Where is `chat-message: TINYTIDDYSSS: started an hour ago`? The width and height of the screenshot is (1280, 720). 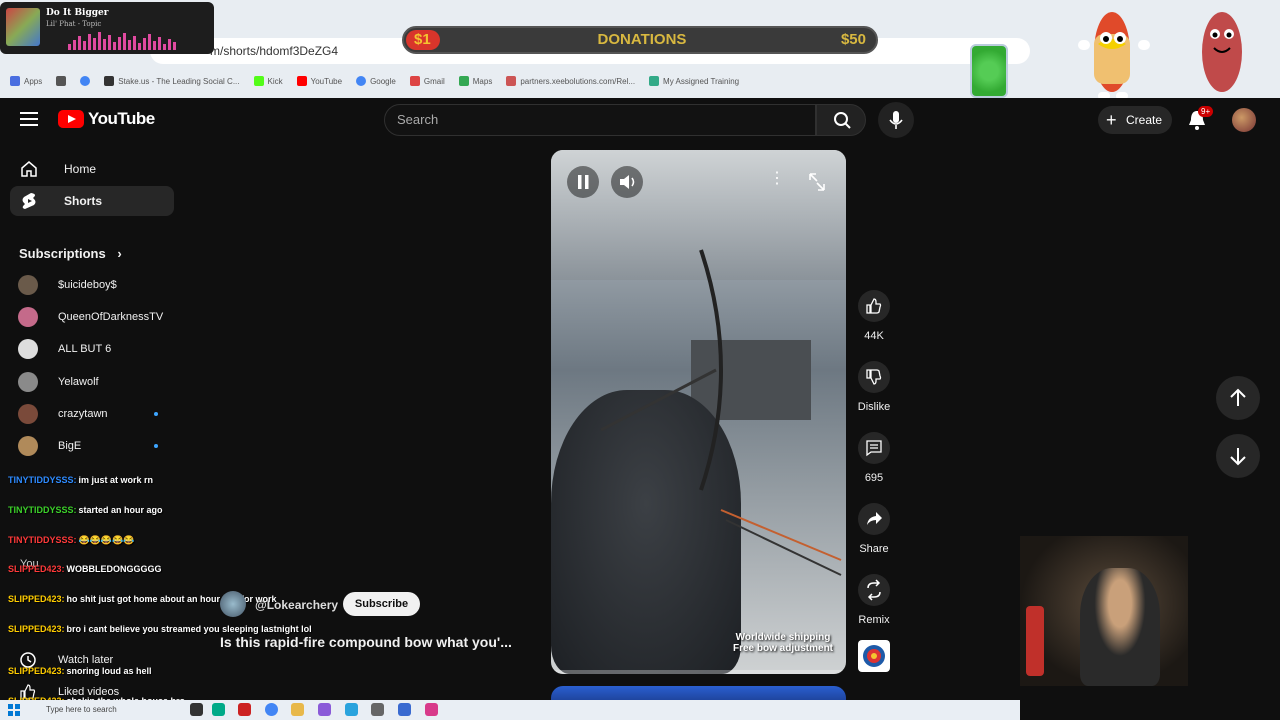 chat-message: TINYTIDDYSSS: started an hour ago is located at coordinates (85, 510).